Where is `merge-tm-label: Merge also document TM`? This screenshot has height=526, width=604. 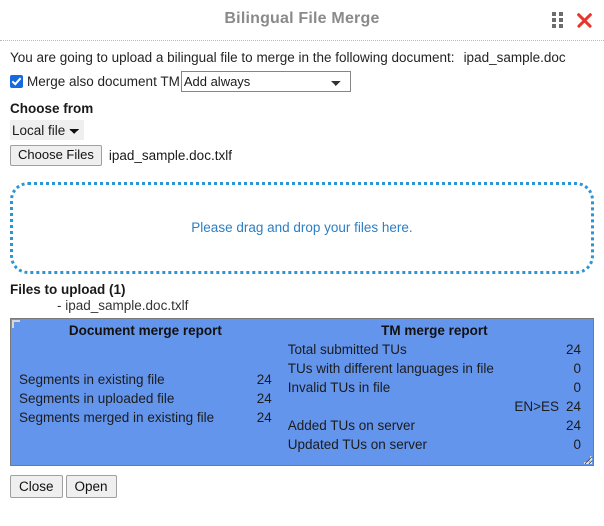 merge-tm-label: Merge also document TM is located at coordinates (103, 81).